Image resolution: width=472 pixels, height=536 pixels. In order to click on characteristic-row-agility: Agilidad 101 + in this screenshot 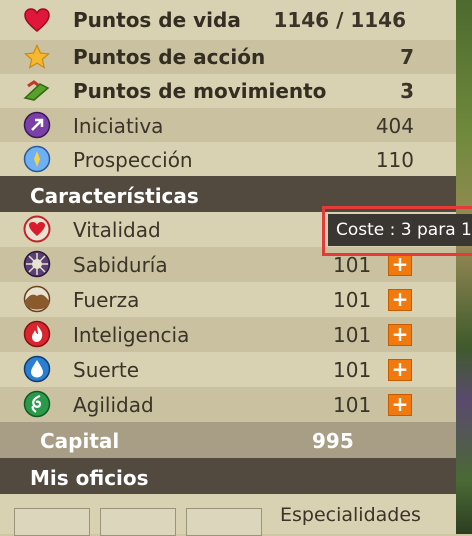, I will do `click(228, 404)`.